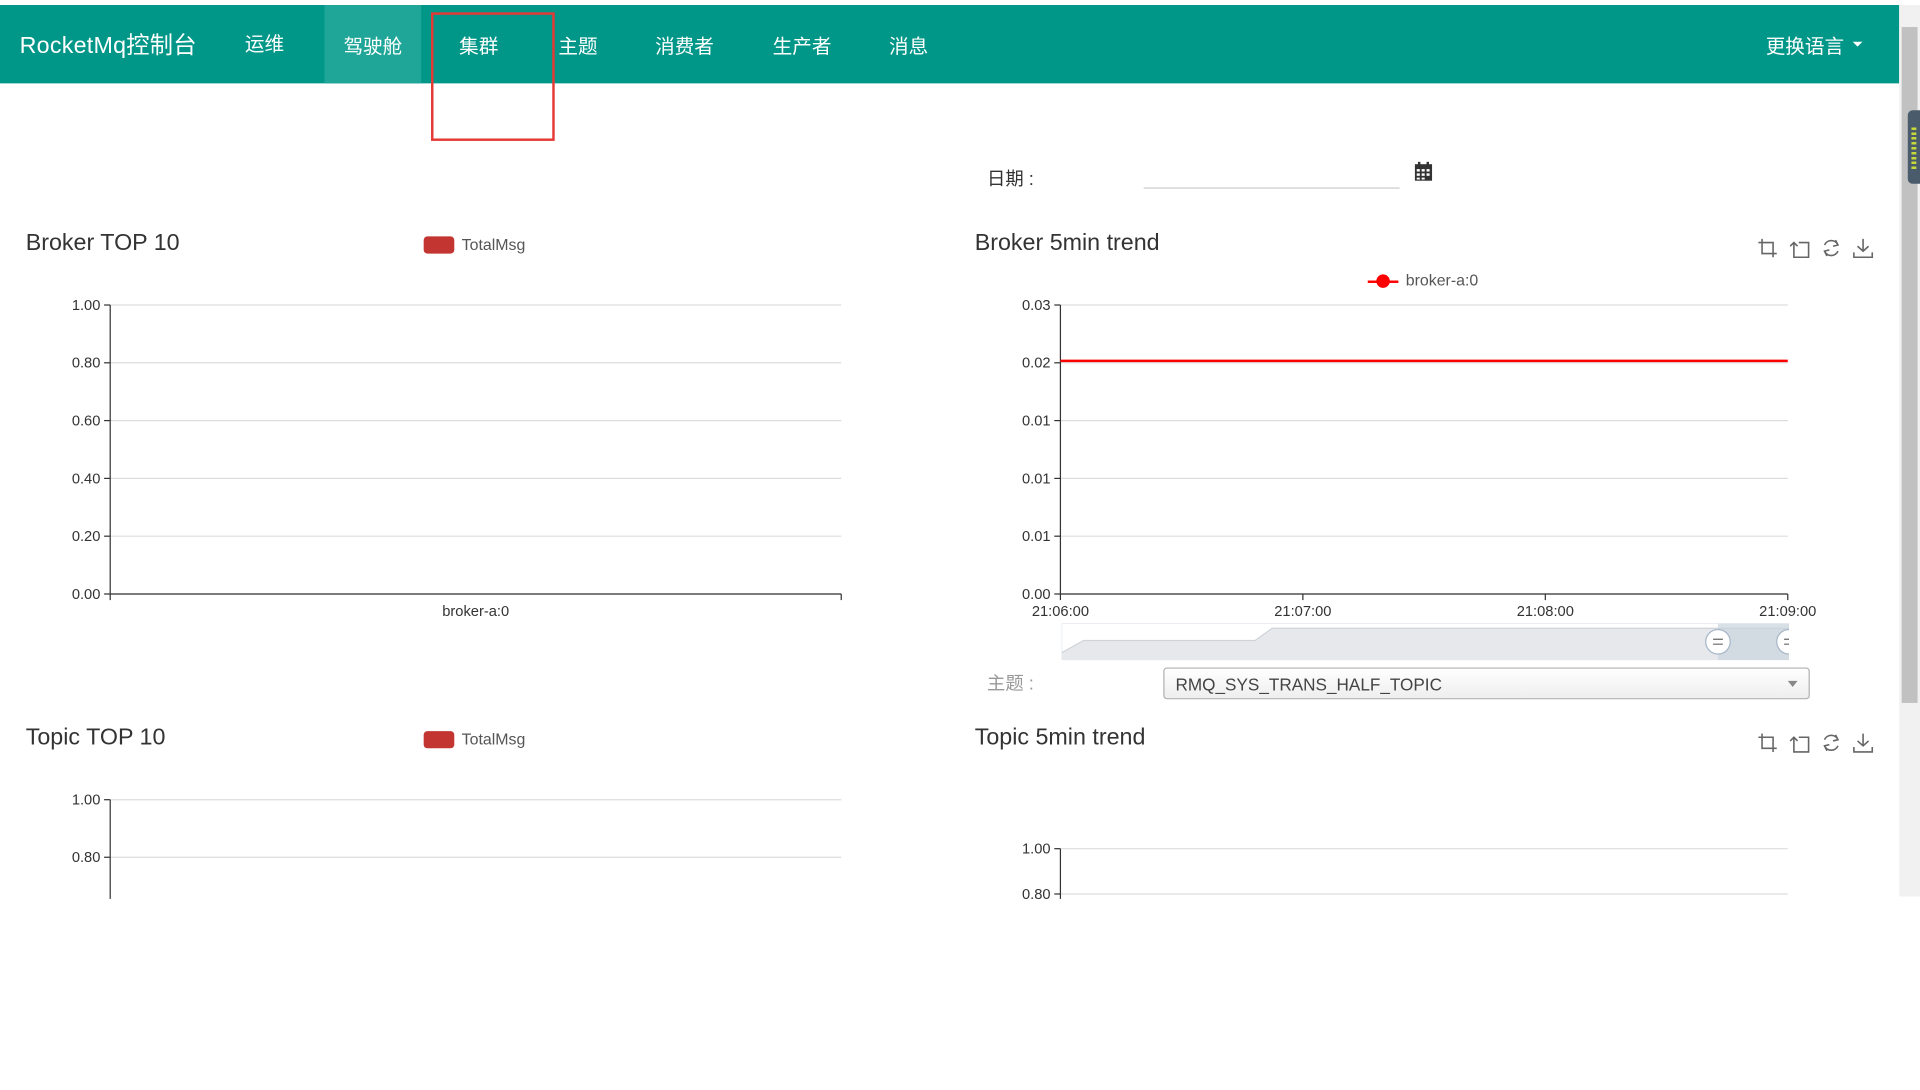 The width and height of the screenshot is (1920, 1090). I want to click on broker-top10-legend: TotalMsg, so click(474, 244).